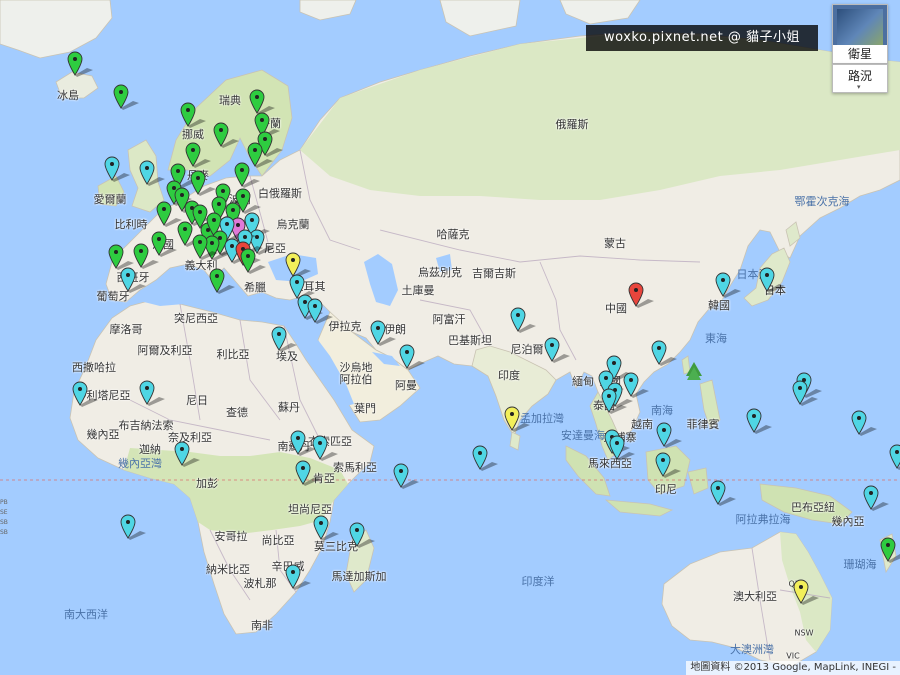 The image size is (900, 675). Describe the element at coordinates (860, 27) in the screenshot. I see `satellite-thumbnail-icon` at that location.